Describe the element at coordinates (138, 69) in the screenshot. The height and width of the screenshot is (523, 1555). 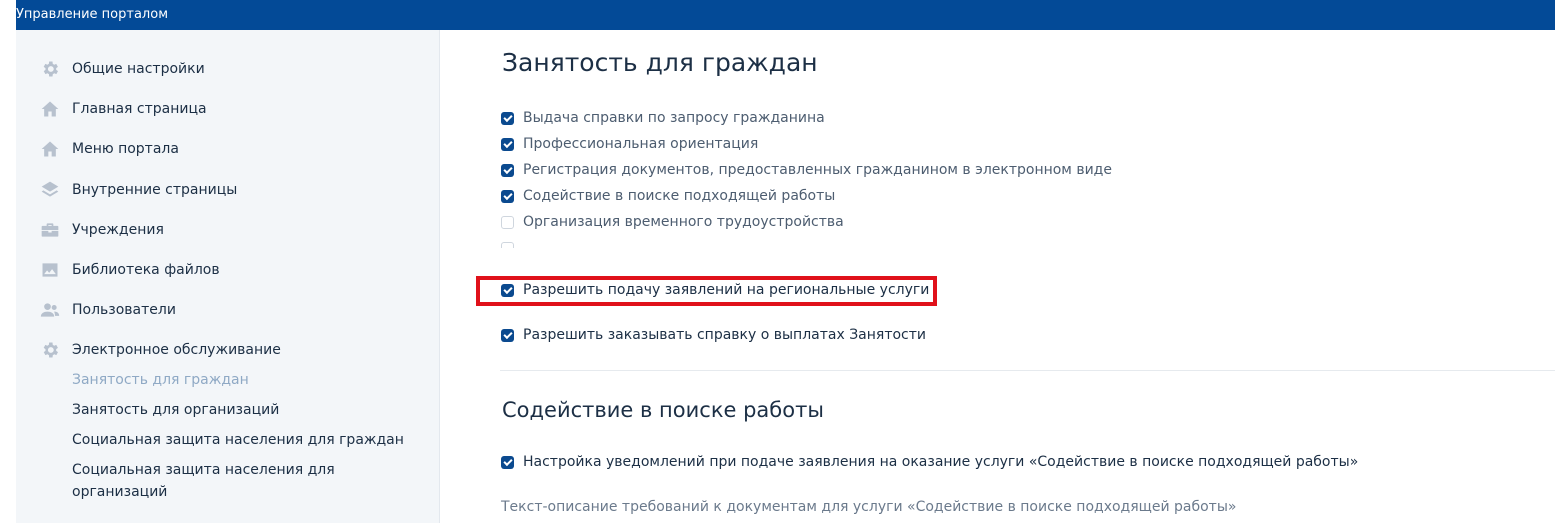
I see `sidebar-item-label: Общие настройки` at that location.